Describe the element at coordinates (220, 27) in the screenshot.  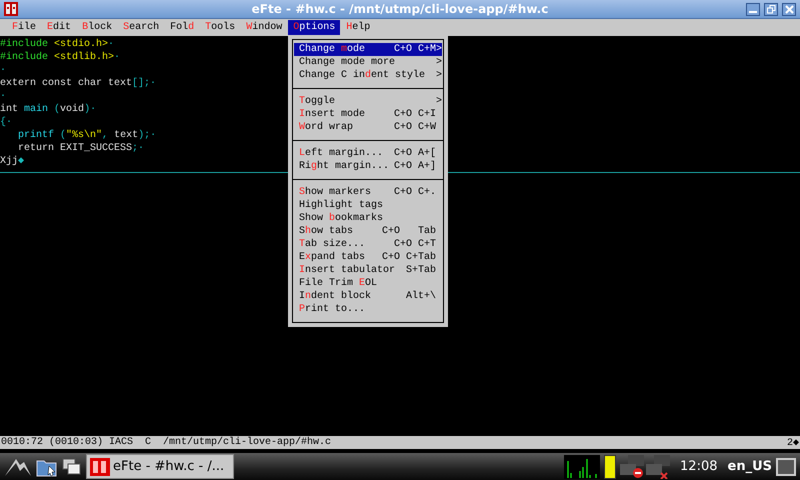
I see `menu-item: Tools` at that location.